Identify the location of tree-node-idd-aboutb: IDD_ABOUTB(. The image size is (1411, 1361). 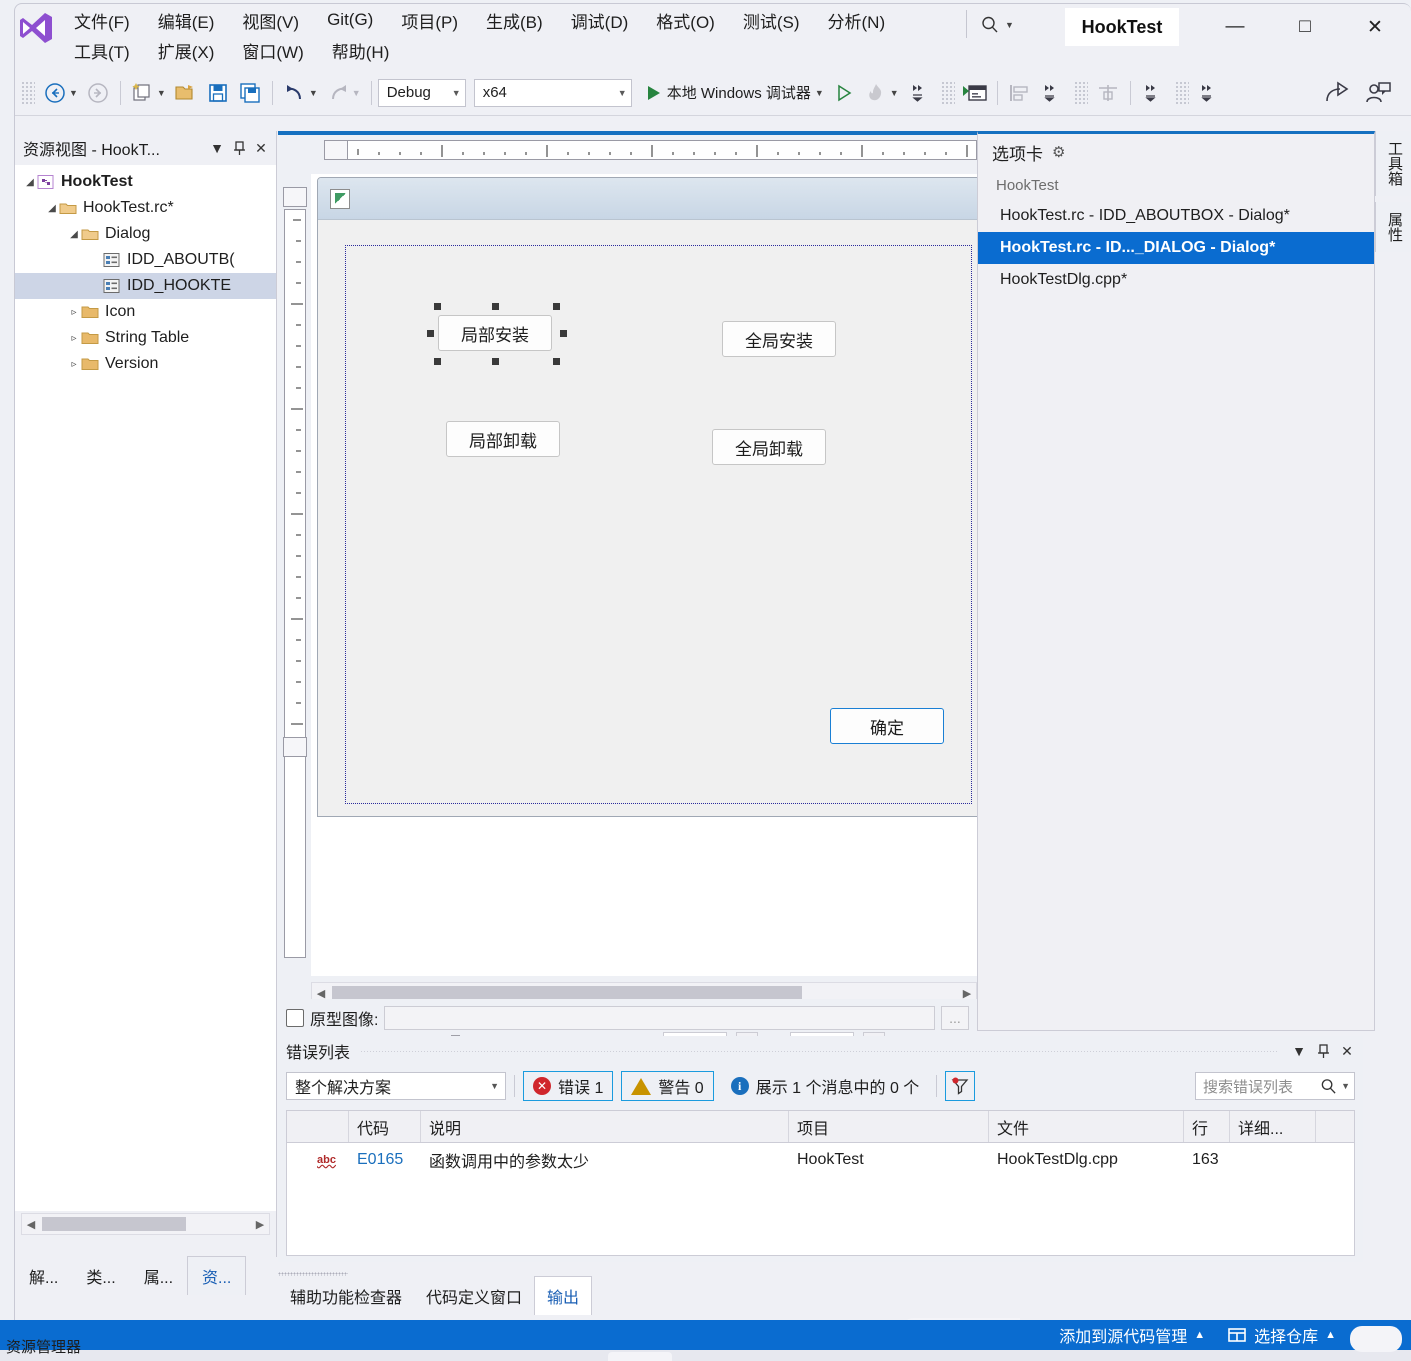
(145, 260).